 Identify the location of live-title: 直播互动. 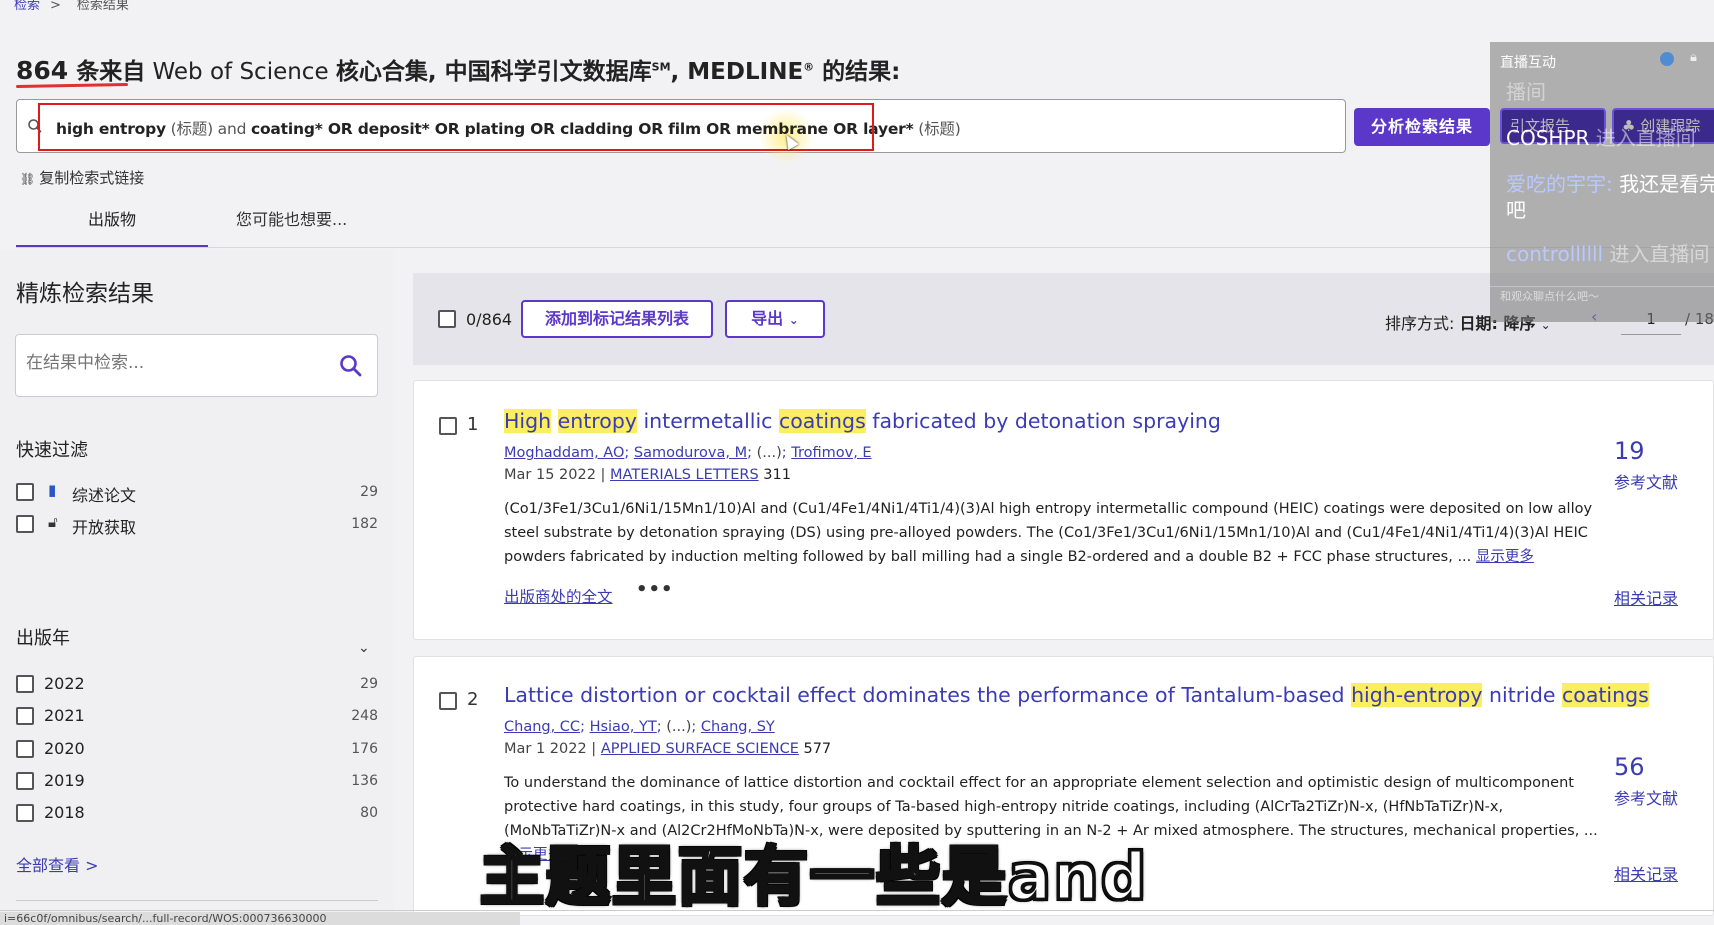
(1528, 63).